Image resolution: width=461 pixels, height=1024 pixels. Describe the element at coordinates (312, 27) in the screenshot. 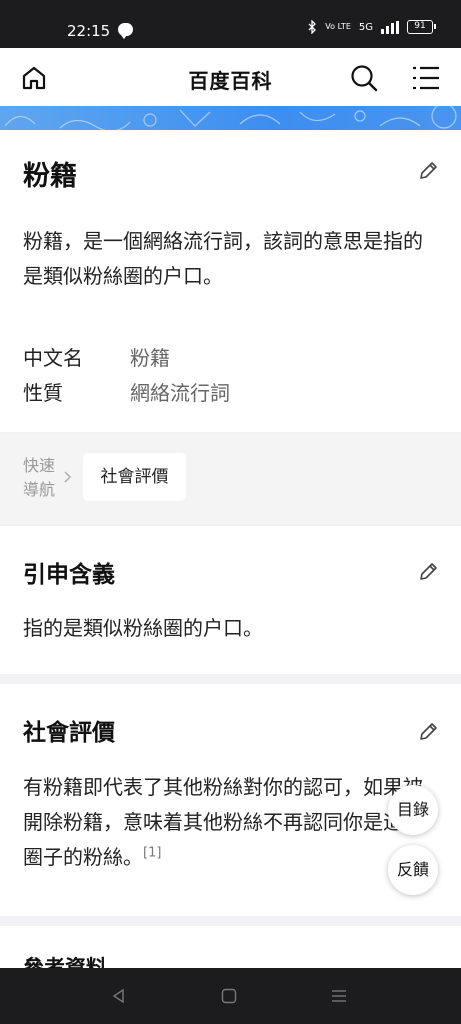

I see `bluetooth-icon` at that location.